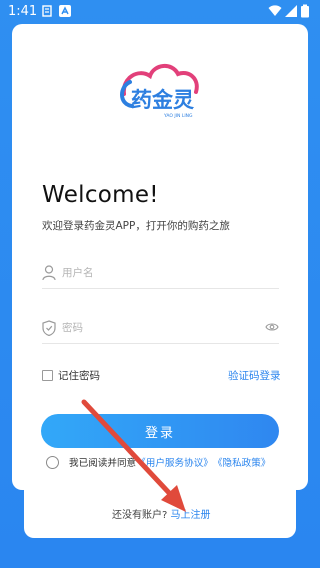 The height and width of the screenshot is (568, 320). Describe the element at coordinates (242, 462) in the screenshot. I see `privacy-policy-link: 《隐私政策》` at that location.